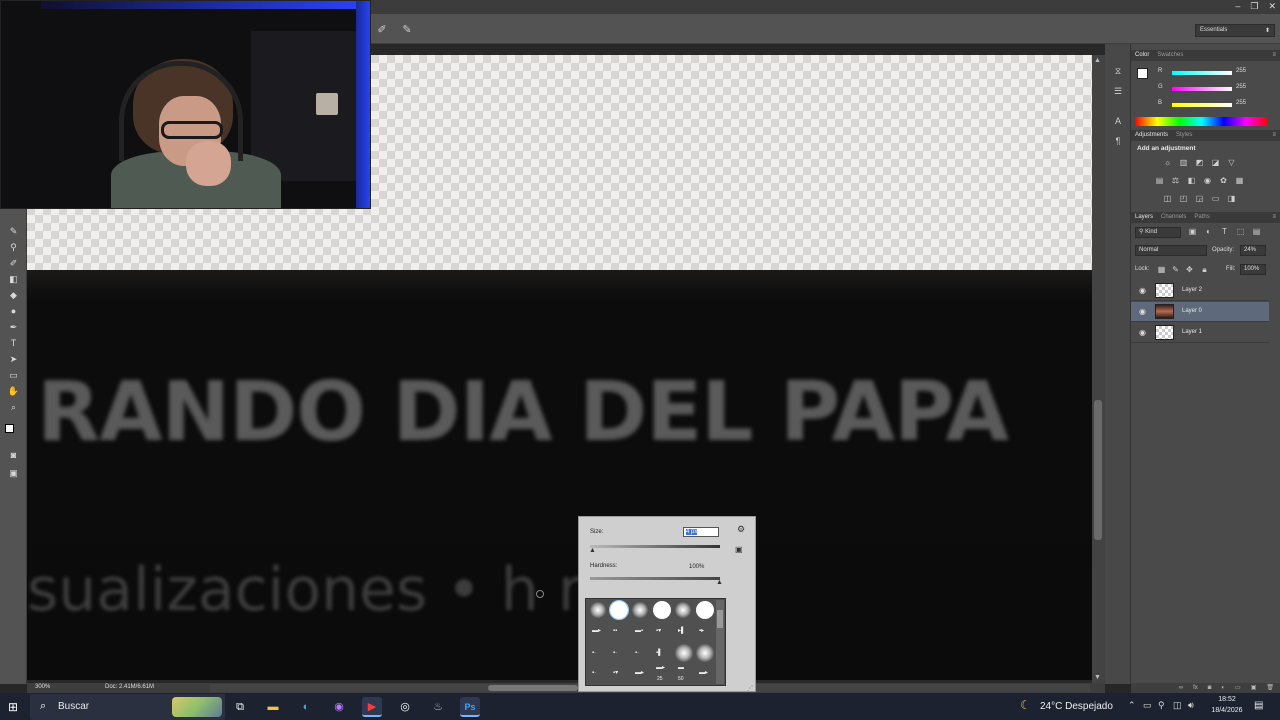 Image resolution: width=1280 pixels, height=720 pixels. Describe the element at coordinates (1147, 705) in the screenshot. I see `display-icon: ▭` at that location.